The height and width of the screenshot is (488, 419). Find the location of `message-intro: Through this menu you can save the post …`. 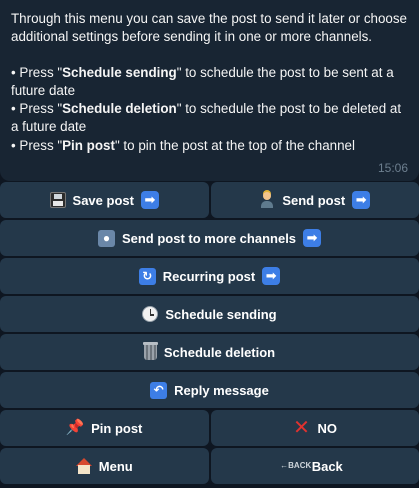

message-intro: Through this menu you can save the post … is located at coordinates (209, 28).